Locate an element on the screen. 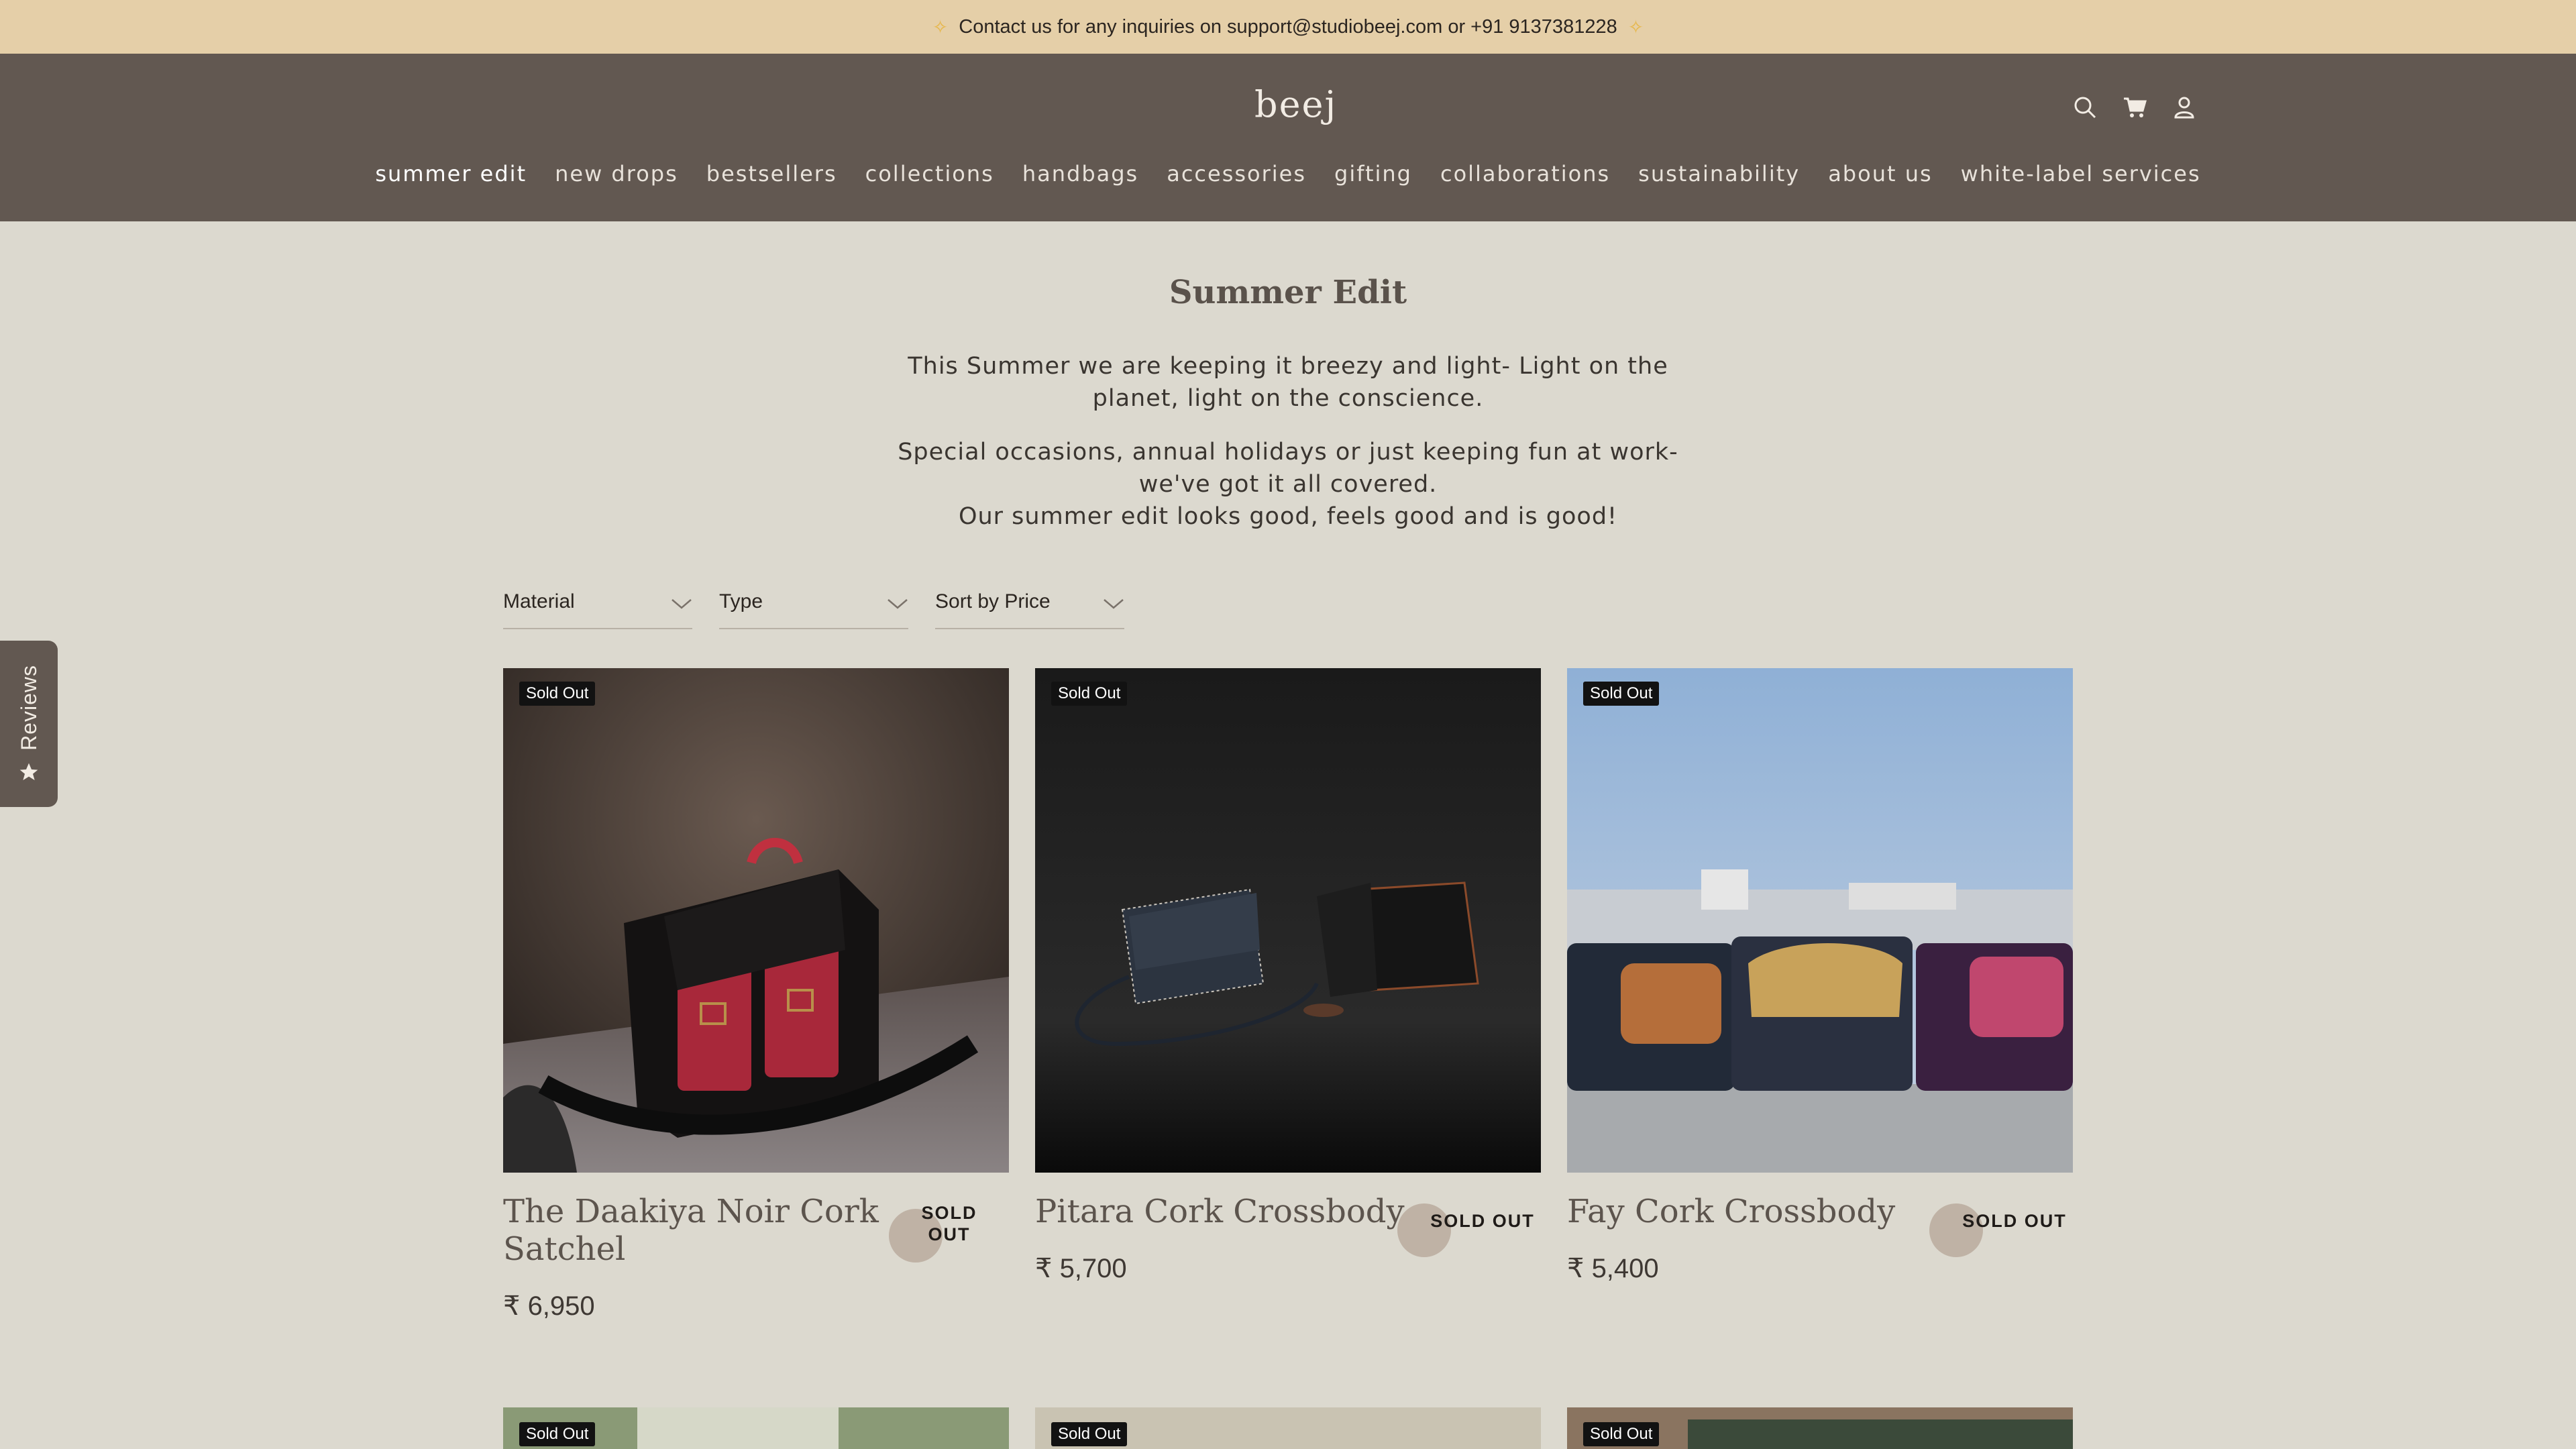 This screenshot has height=1449, width=2576. nav-white-label-services: white-label services is located at coordinates (2081, 173).